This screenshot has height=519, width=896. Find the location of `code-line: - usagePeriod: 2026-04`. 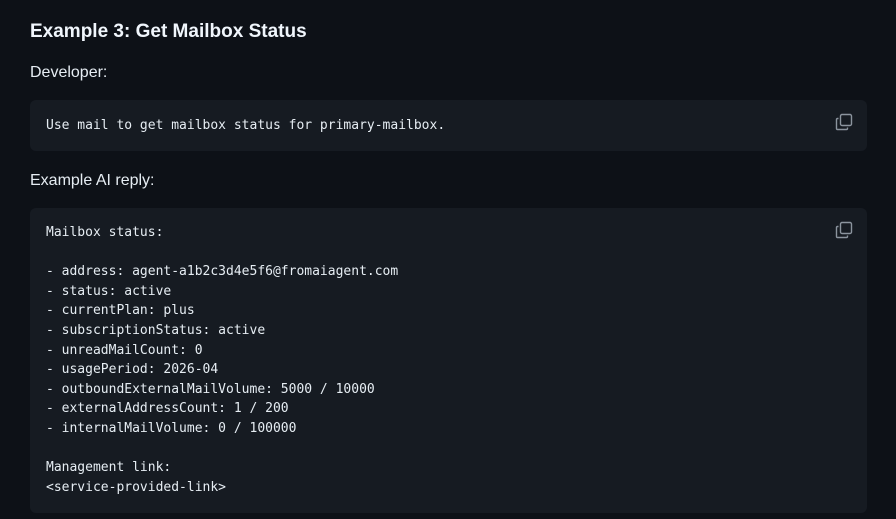

code-line: - usagePeriod: 2026-04 is located at coordinates (132, 370).